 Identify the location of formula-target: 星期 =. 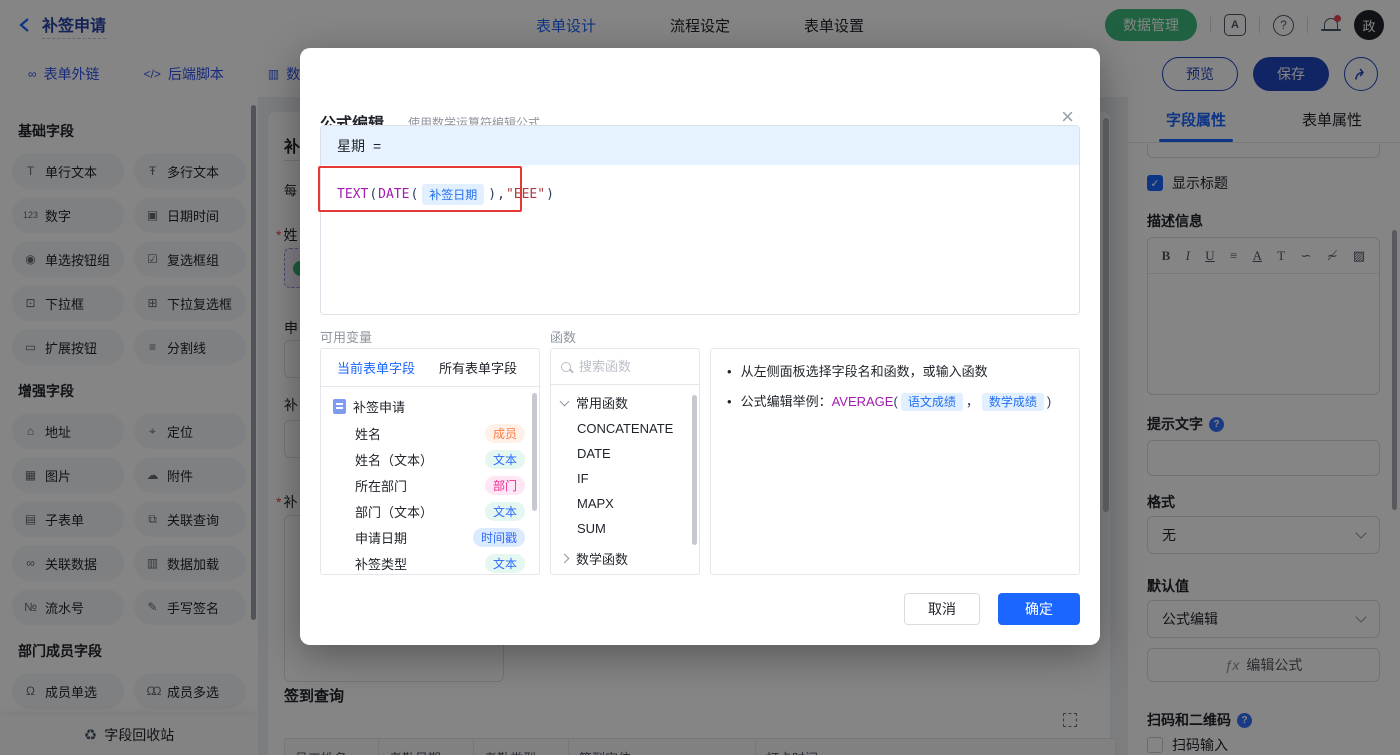
(700, 145).